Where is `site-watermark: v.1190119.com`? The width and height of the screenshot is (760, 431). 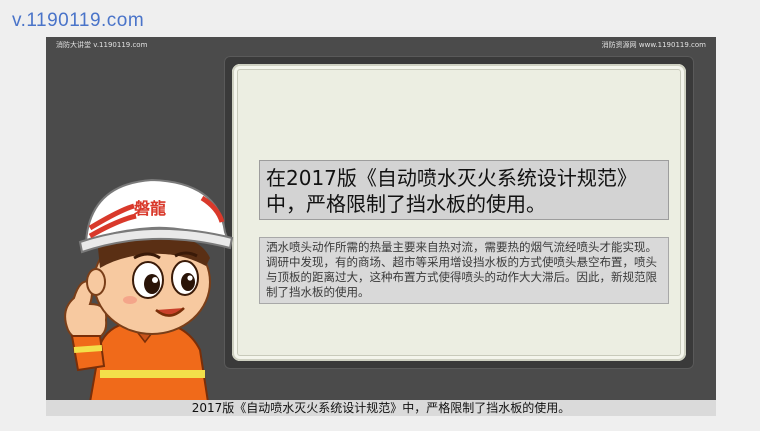
site-watermark: v.1190119.com is located at coordinates (78, 20).